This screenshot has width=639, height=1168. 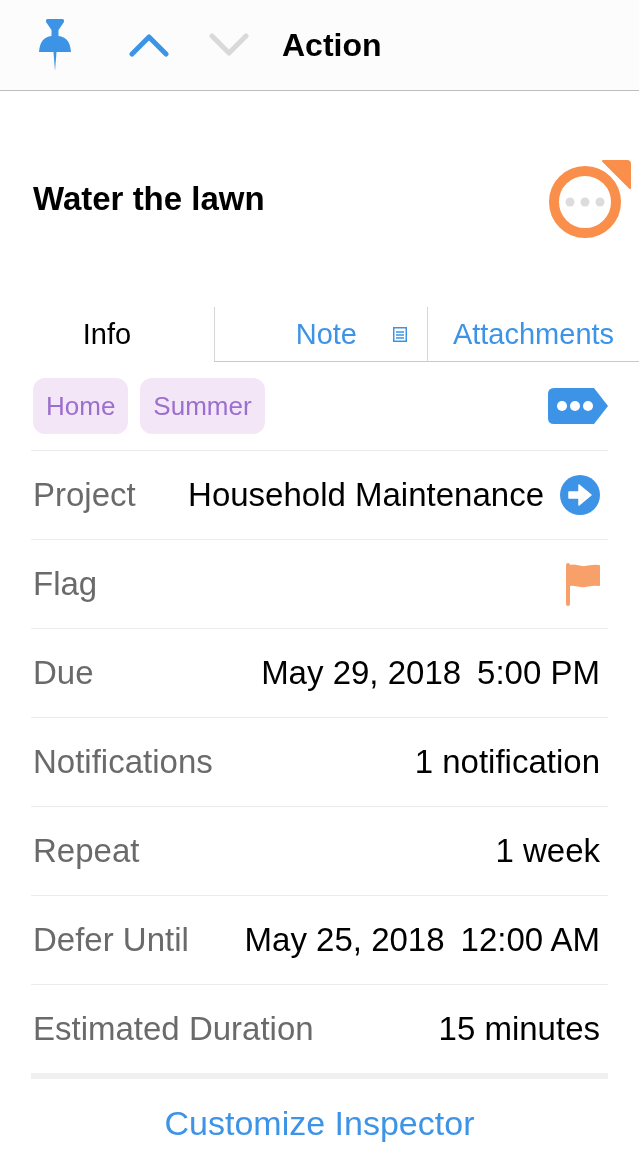 I want to click on tab: Info, so click(x=107, y=334).